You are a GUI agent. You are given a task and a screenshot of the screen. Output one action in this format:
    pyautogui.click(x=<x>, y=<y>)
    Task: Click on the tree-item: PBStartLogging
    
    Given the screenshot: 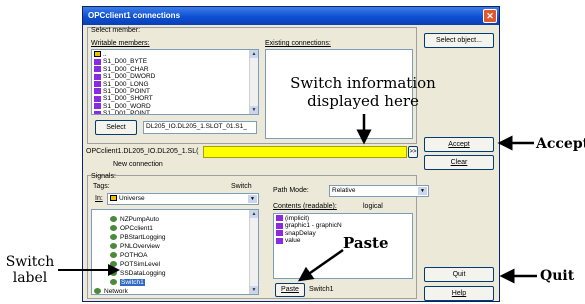 What is the action you would take?
    pyautogui.click(x=138, y=237)
    